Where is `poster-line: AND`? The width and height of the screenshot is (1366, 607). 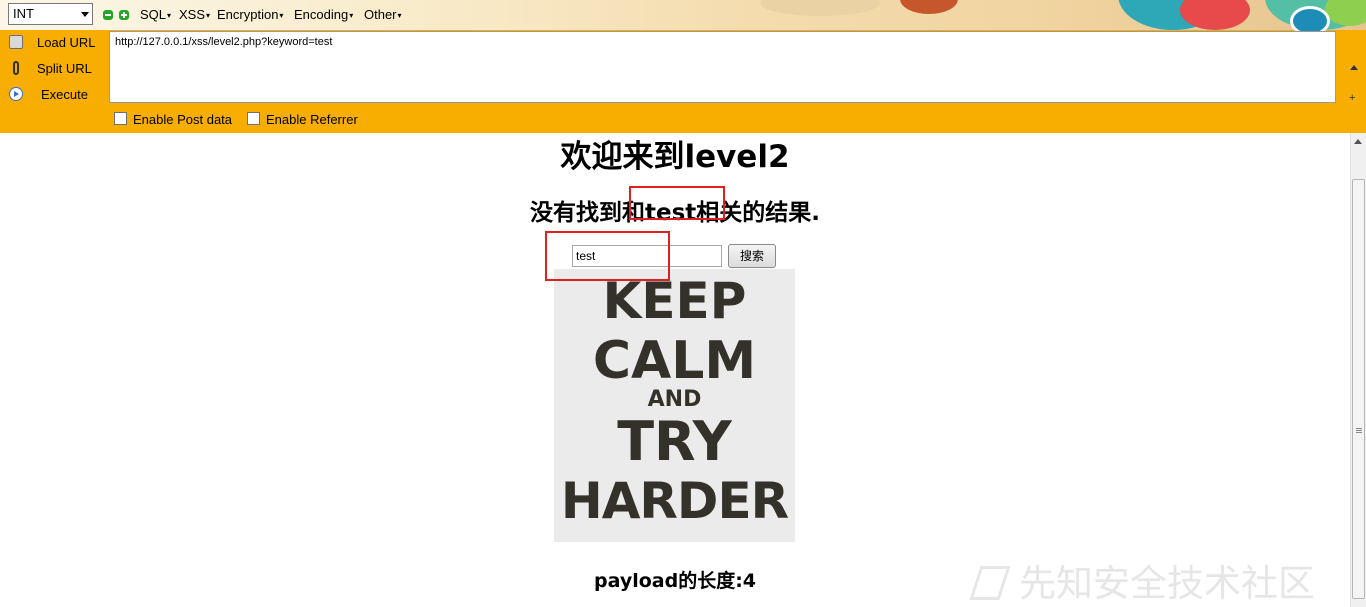
poster-line: AND is located at coordinates (674, 399).